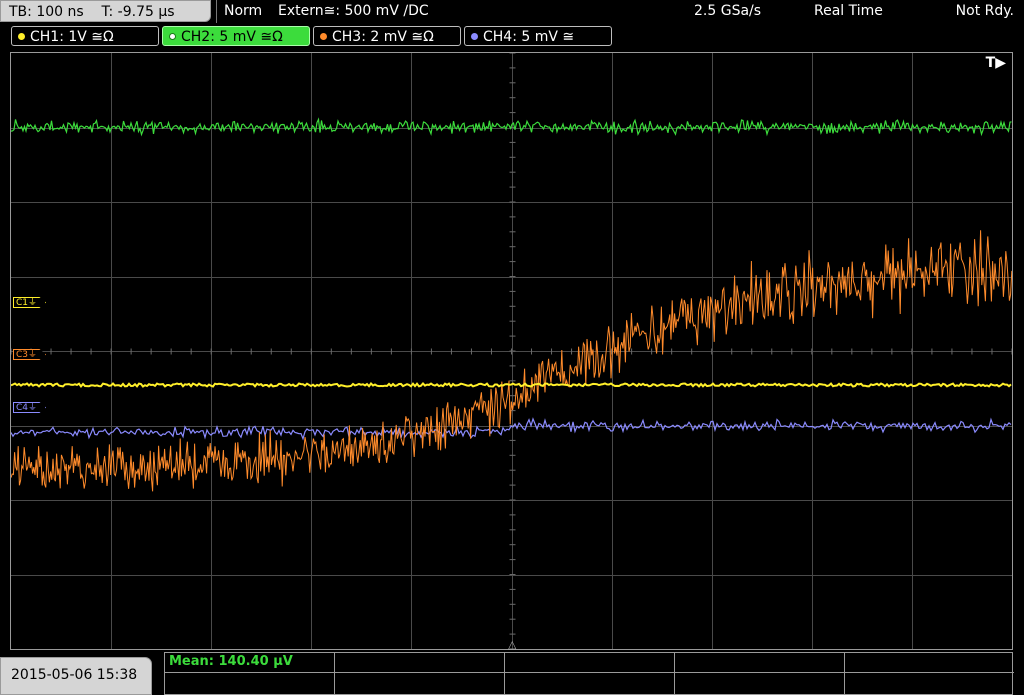  I want to click on channel-4-tab: CH4: 5 mV ≅, so click(538, 36).